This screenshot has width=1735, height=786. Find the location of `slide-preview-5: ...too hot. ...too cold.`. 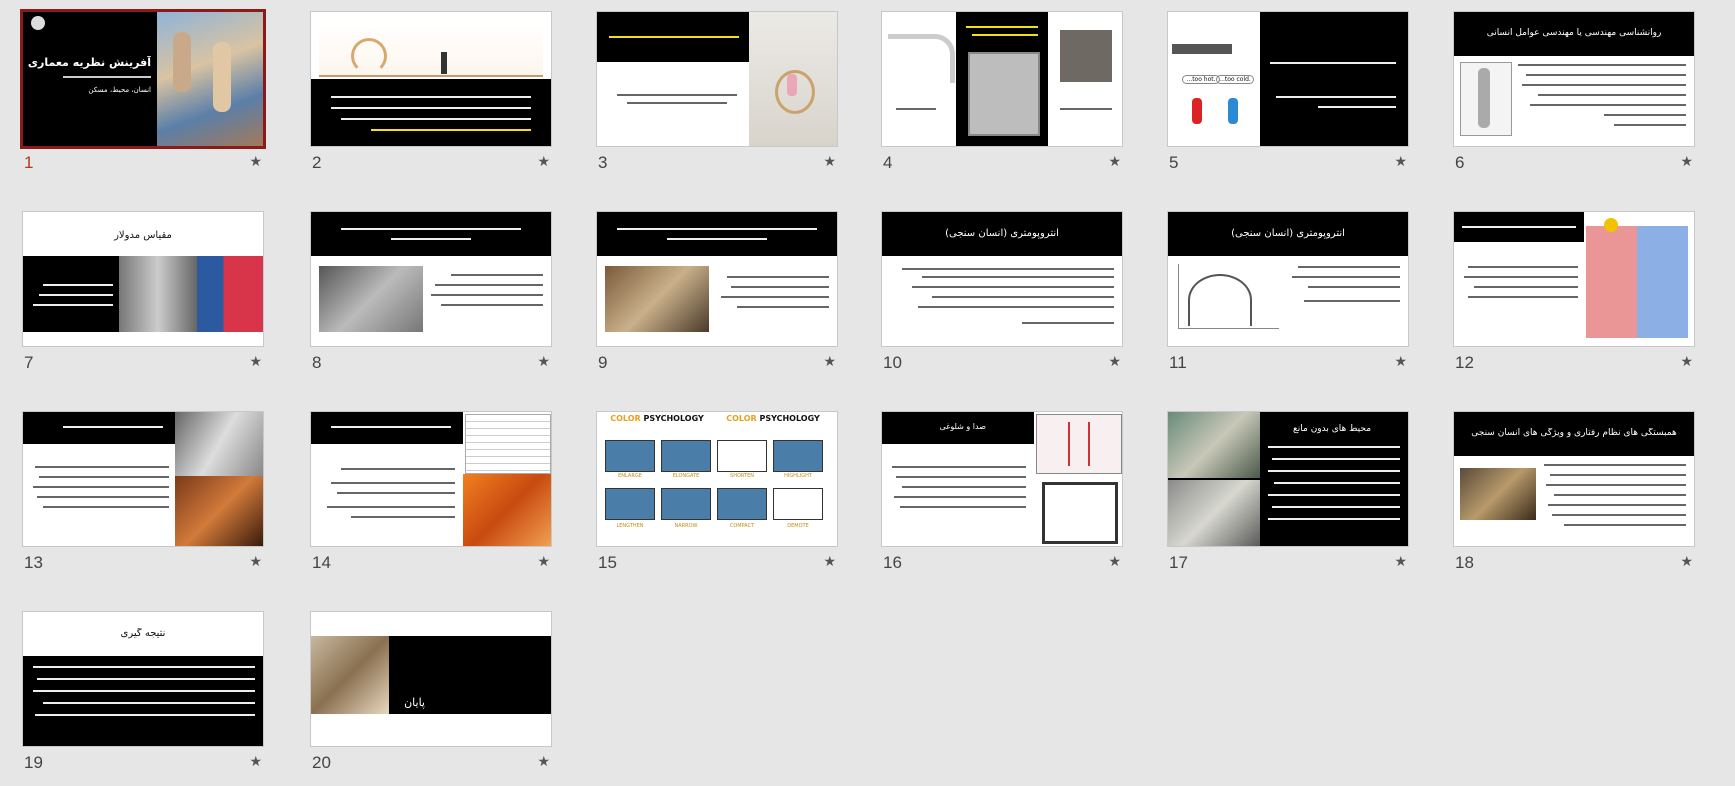

slide-preview-5: ...too hot. ...too cold. is located at coordinates (1288, 79).